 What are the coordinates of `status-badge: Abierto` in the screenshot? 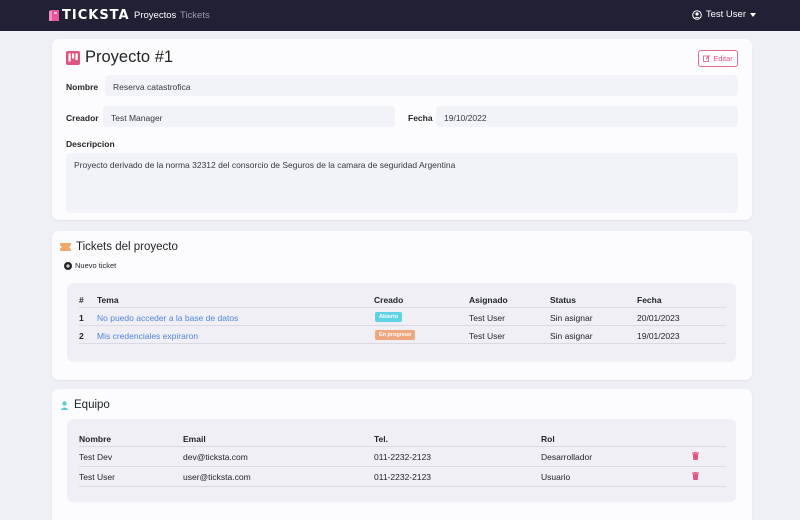 It's located at (389, 317).